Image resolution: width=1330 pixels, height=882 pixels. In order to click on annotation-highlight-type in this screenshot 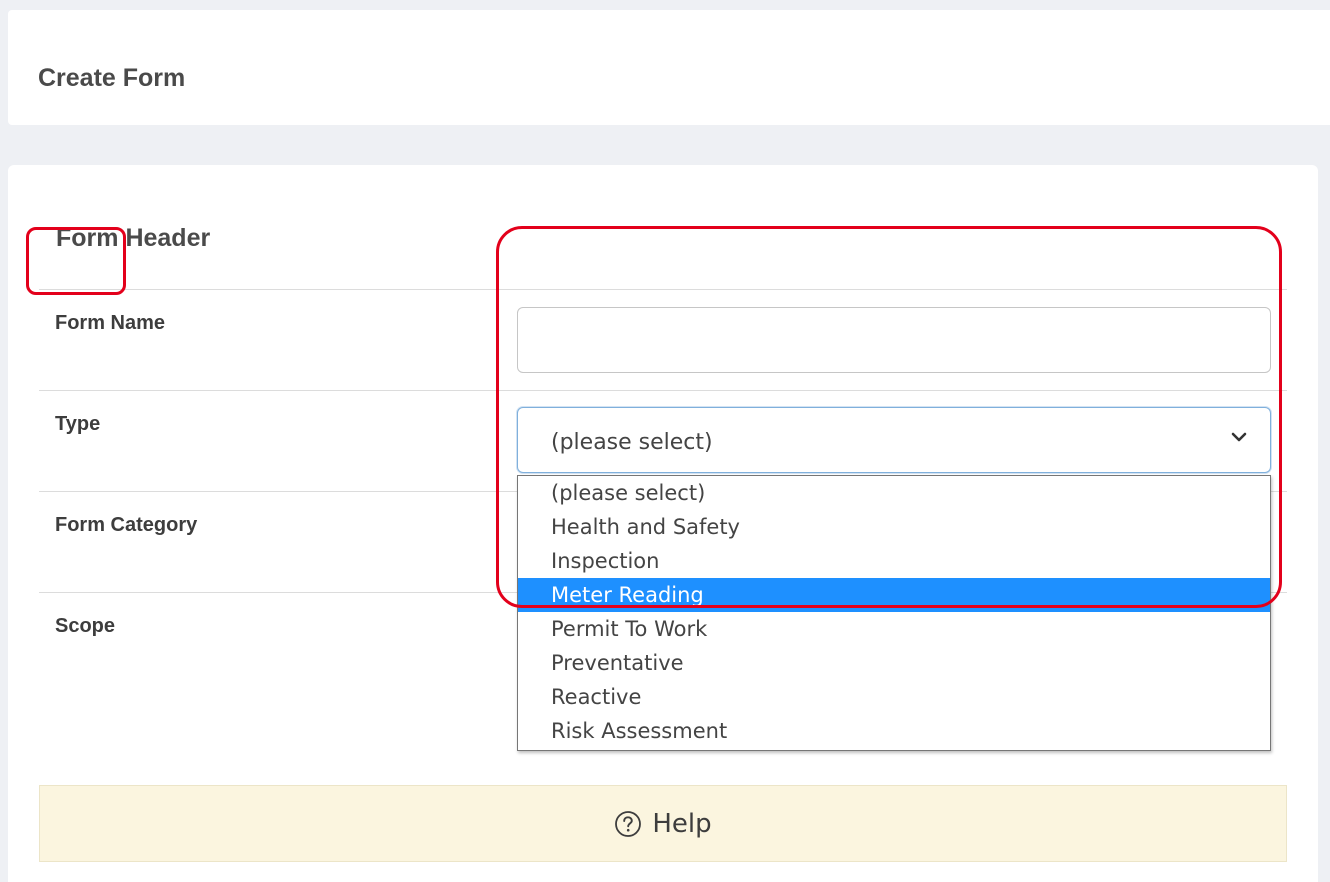, I will do `click(76, 261)`.